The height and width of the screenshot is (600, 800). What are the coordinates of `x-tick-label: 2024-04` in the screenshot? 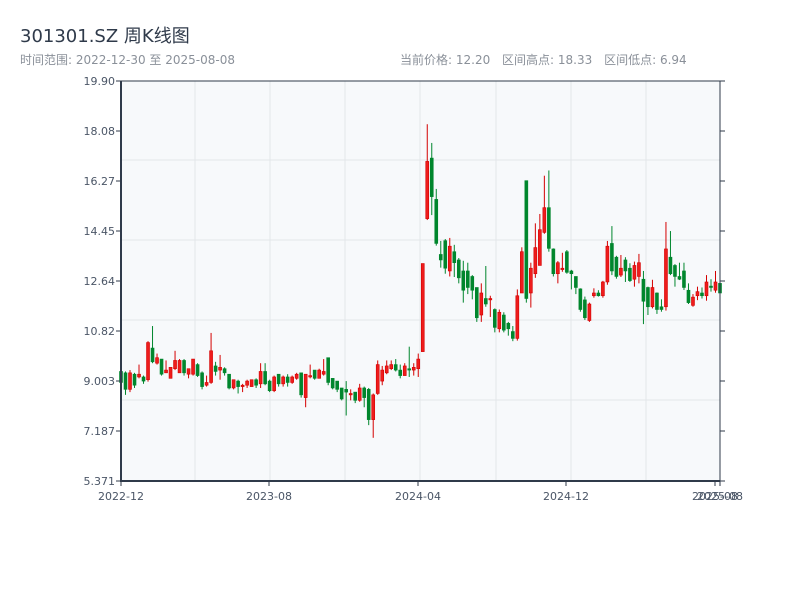 It's located at (418, 496).